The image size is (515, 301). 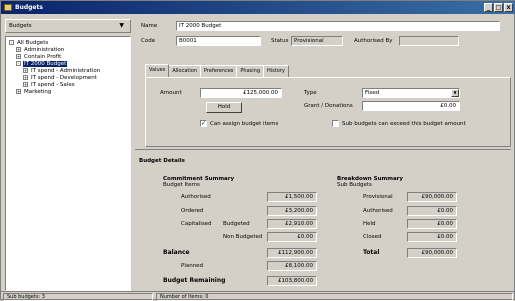 What do you see at coordinates (218, 41) in the screenshot?
I see `code-field: B0001` at bounding box center [218, 41].